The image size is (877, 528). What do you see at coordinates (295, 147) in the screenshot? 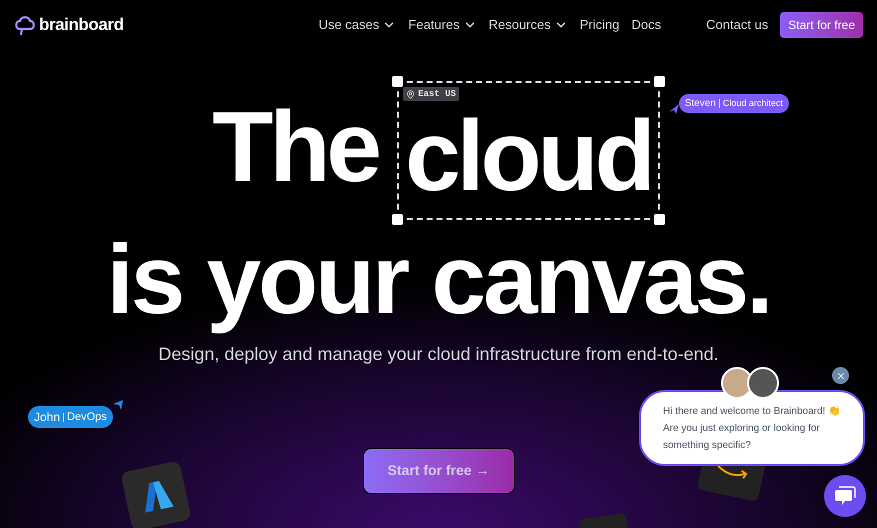
I see `headline-text: The` at bounding box center [295, 147].